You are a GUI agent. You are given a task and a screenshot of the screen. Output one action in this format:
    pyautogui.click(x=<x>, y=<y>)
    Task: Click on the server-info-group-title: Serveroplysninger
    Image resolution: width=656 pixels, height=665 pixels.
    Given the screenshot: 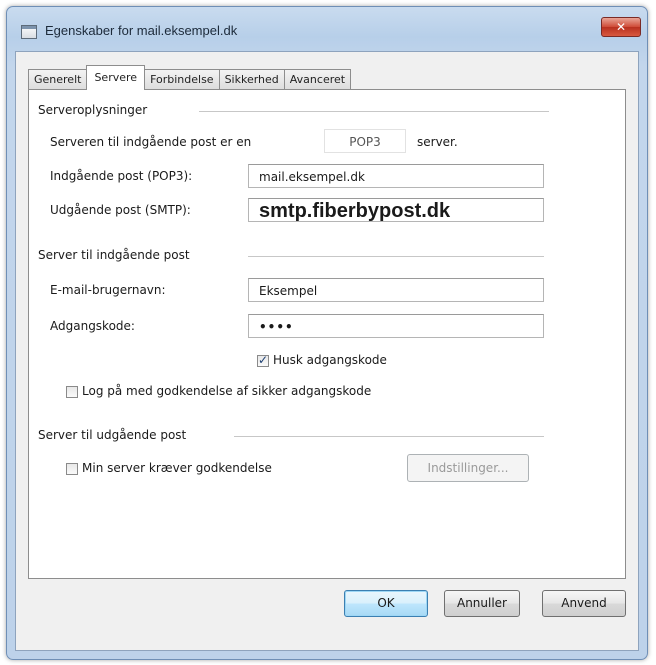 What is the action you would take?
    pyautogui.click(x=93, y=110)
    